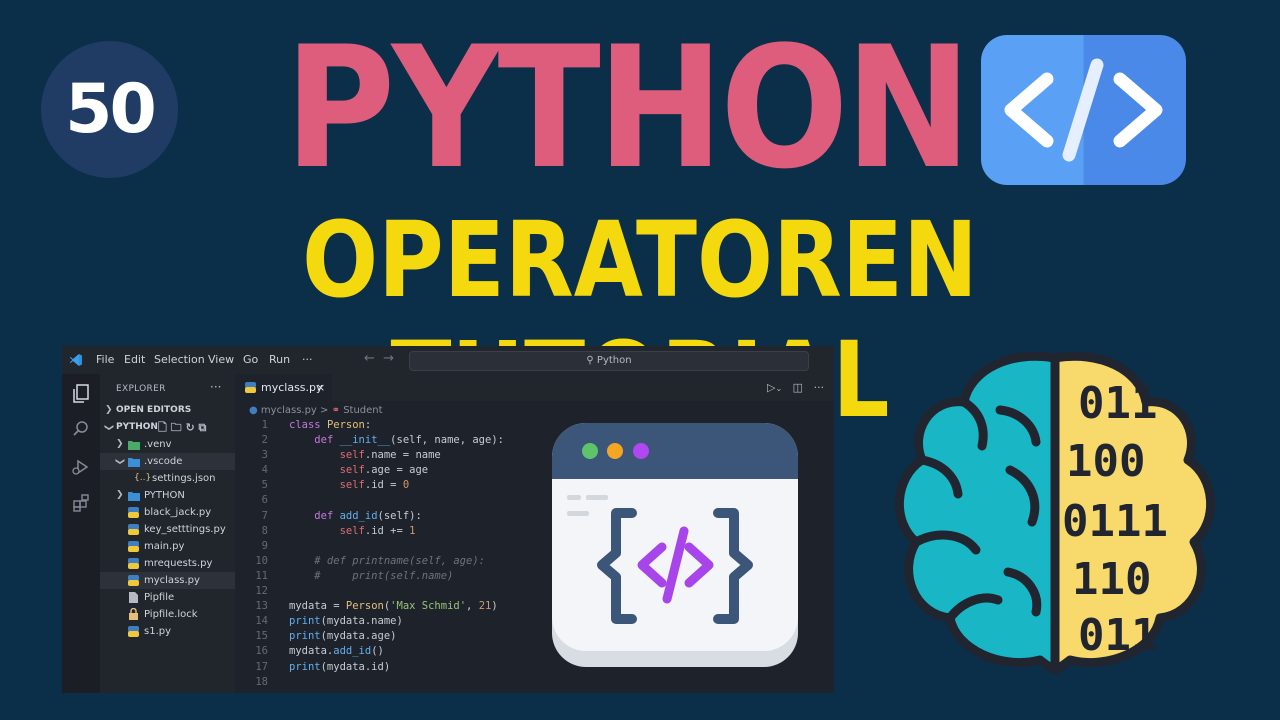 Image resolution: width=1280 pixels, height=720 pixels. Describe the element at coordinates (172, 580) in the screenshot. I see `tree-item-label: myclass.py` at that location.